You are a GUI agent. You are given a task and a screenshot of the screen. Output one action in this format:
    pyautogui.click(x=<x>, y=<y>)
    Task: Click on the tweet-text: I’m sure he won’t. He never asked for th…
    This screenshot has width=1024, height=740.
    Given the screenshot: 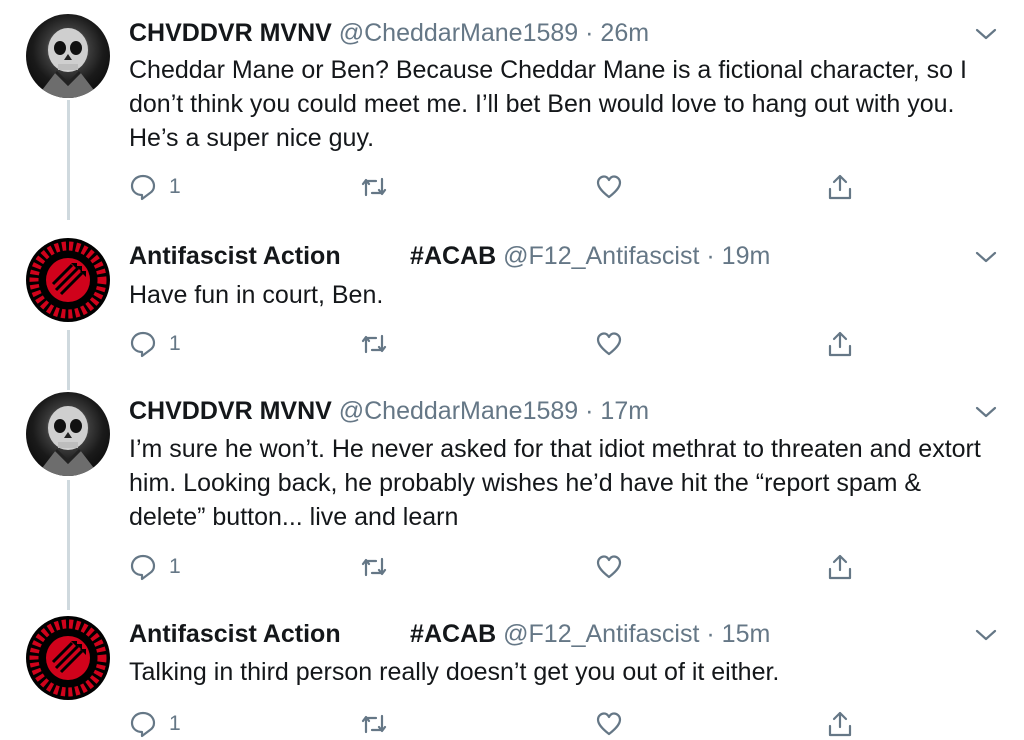 What is the action you would take?
    pyautogui.click(x=555, y=483)
    